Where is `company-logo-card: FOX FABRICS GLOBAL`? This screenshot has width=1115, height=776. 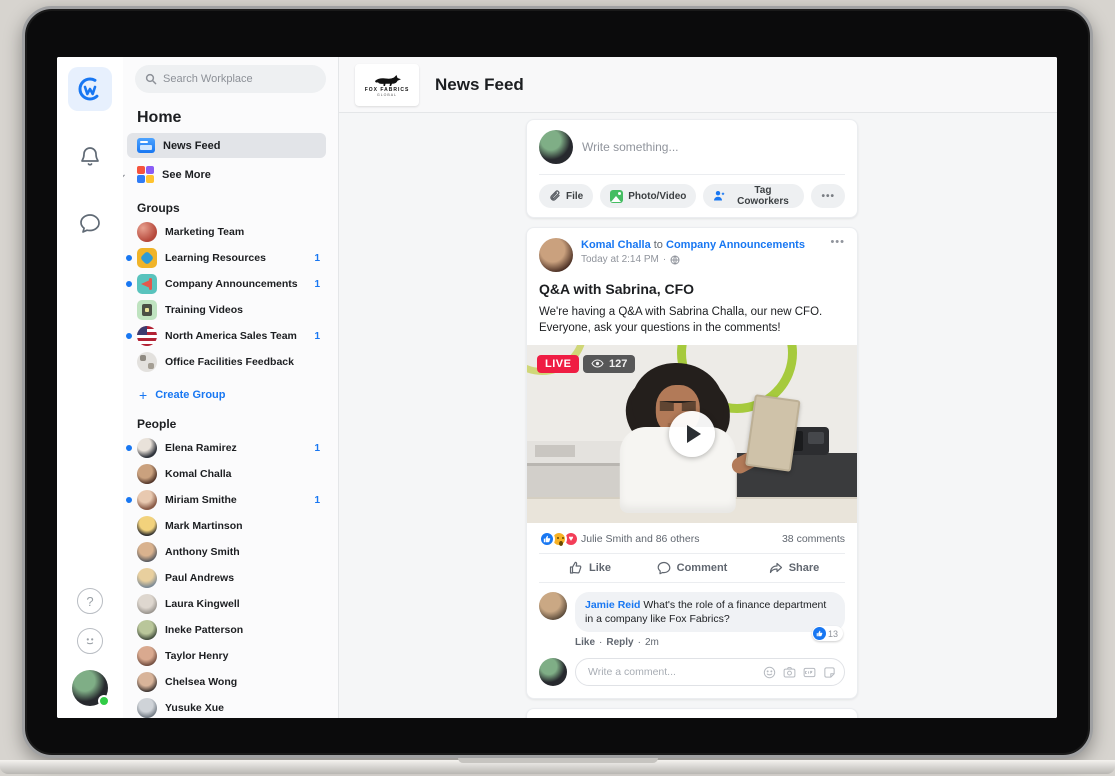
company-logo-card: FOX FABRICS GLOBAL is located at coordinates (387, 84).